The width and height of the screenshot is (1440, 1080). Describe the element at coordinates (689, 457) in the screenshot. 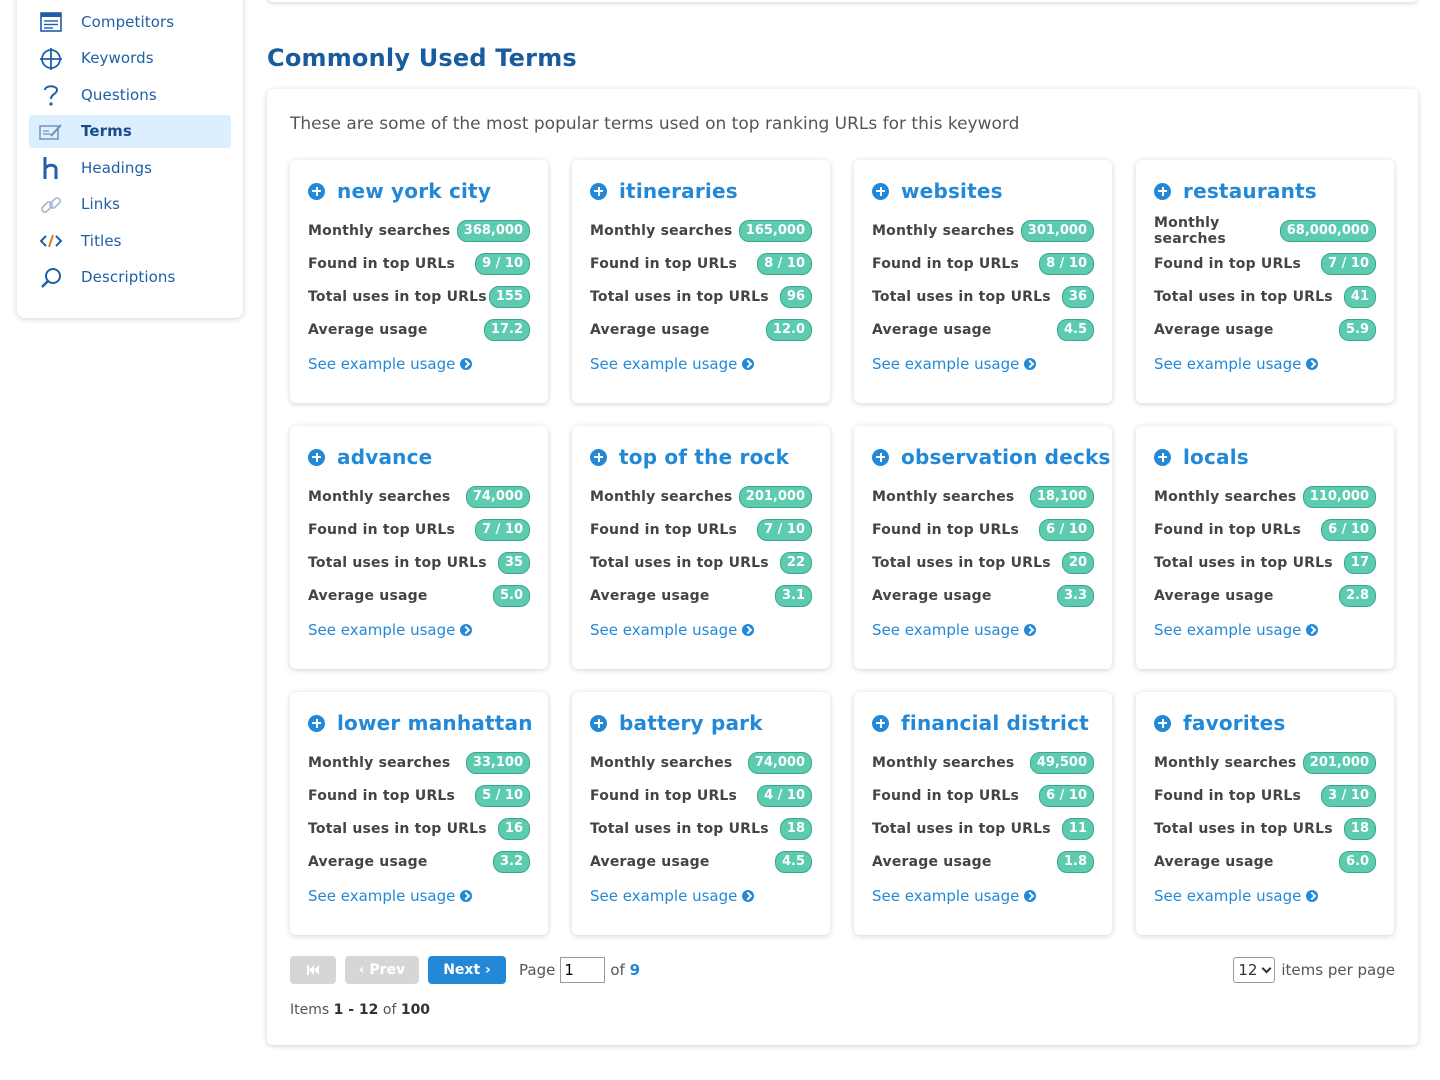

I see `term-header: top of the rock` at that location.